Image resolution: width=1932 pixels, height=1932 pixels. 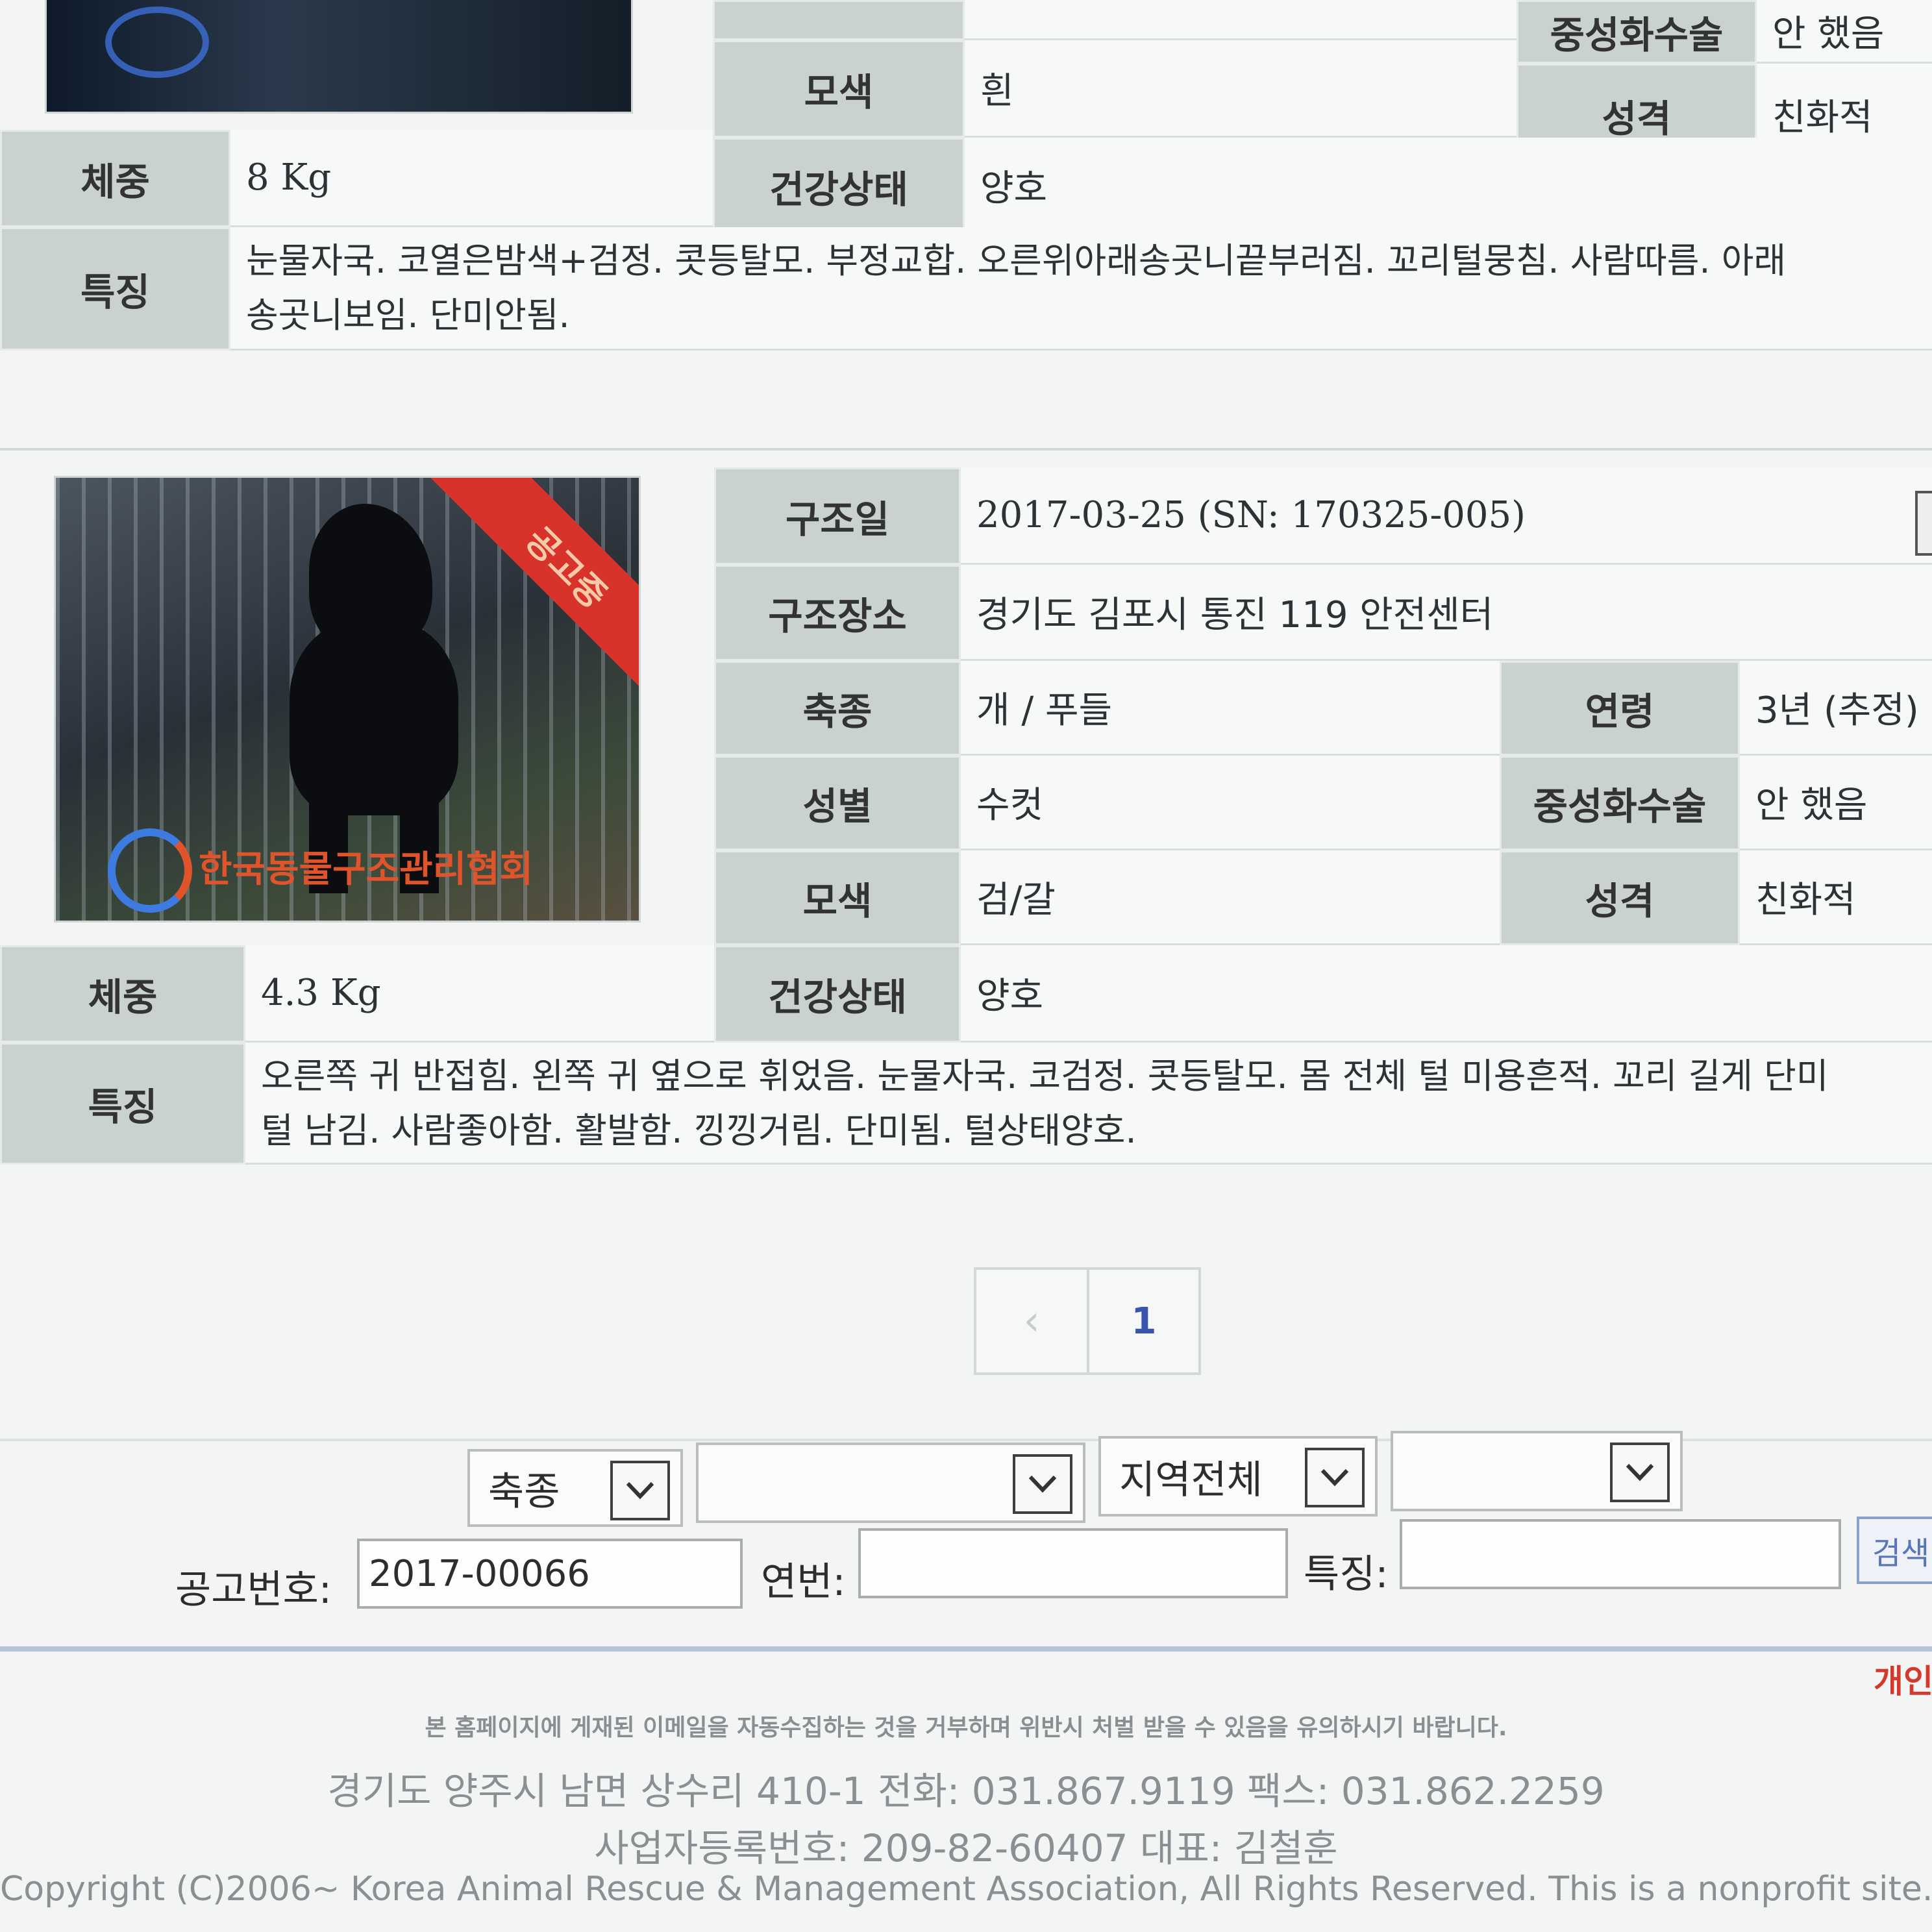 I want to click on notice-number-label: 공고번호:, so click(x=253, y=1590).